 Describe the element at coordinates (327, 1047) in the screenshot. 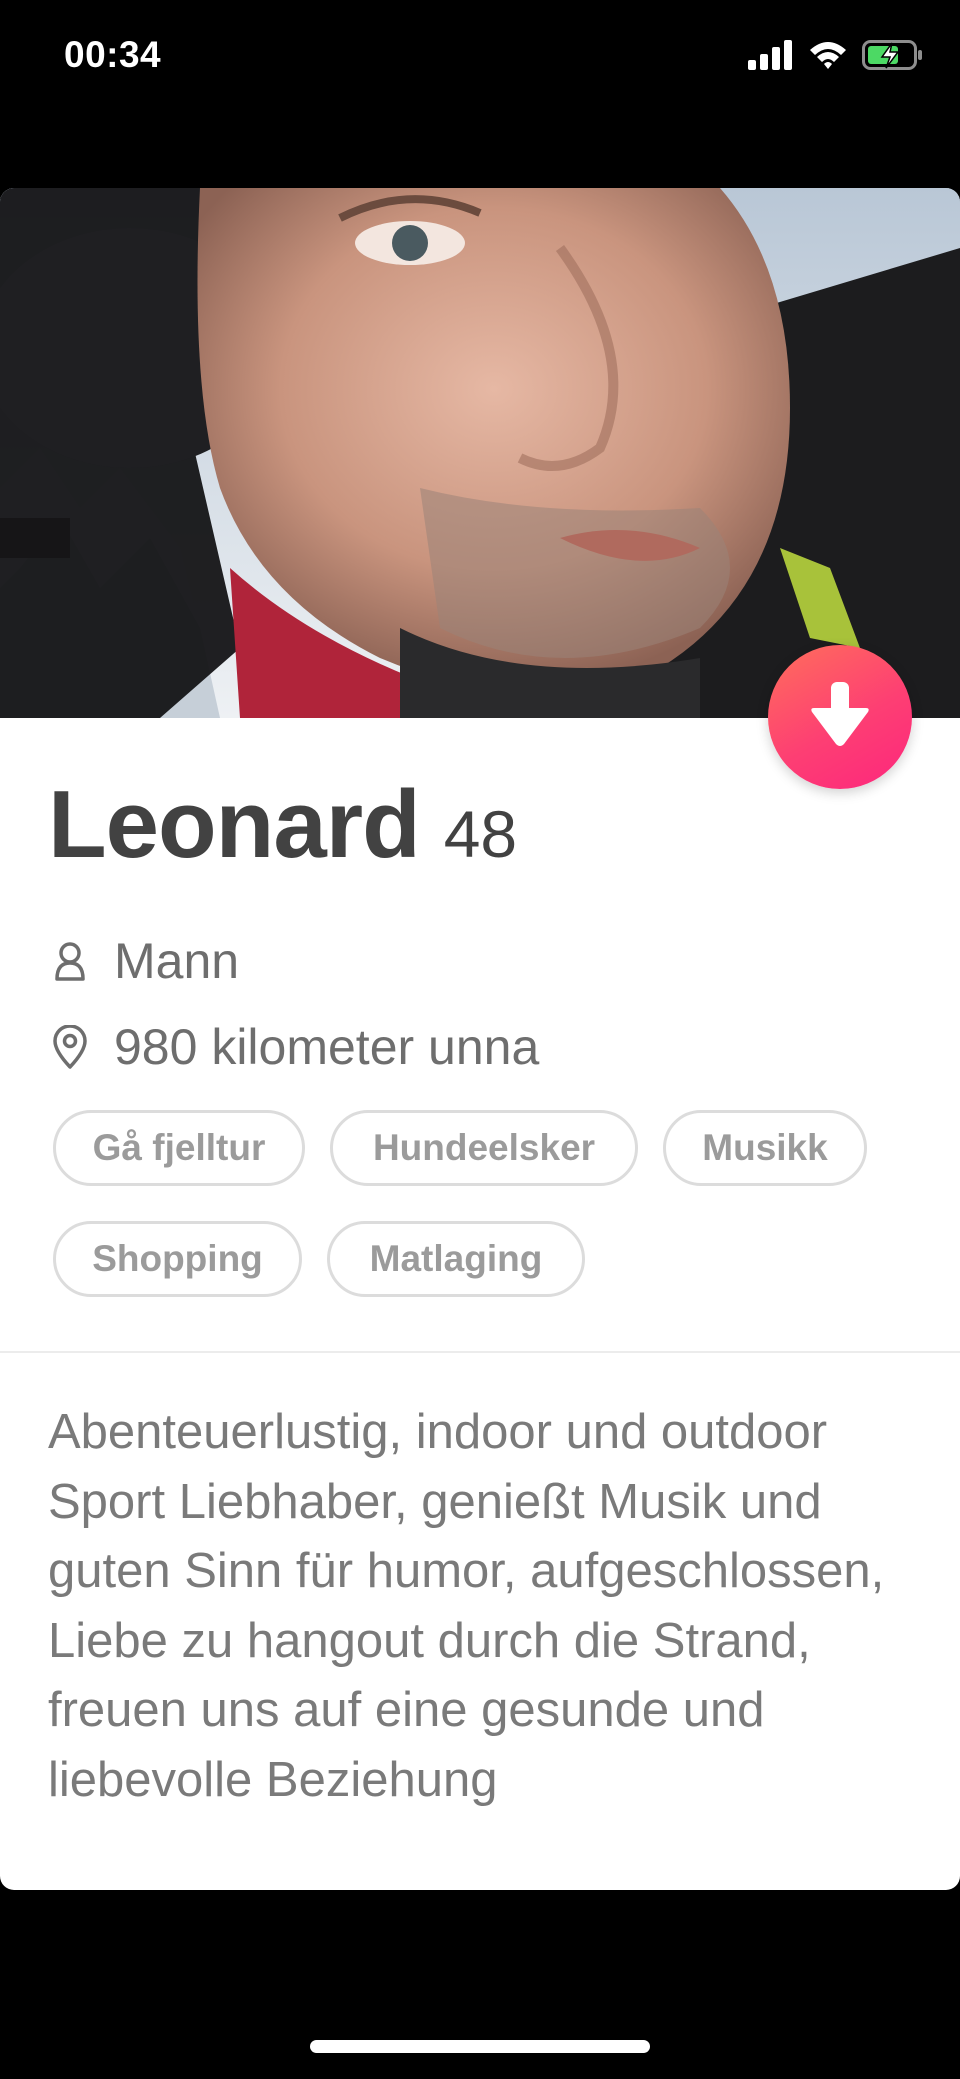

I see `distance-text: 980 kilometer unna` at that location.